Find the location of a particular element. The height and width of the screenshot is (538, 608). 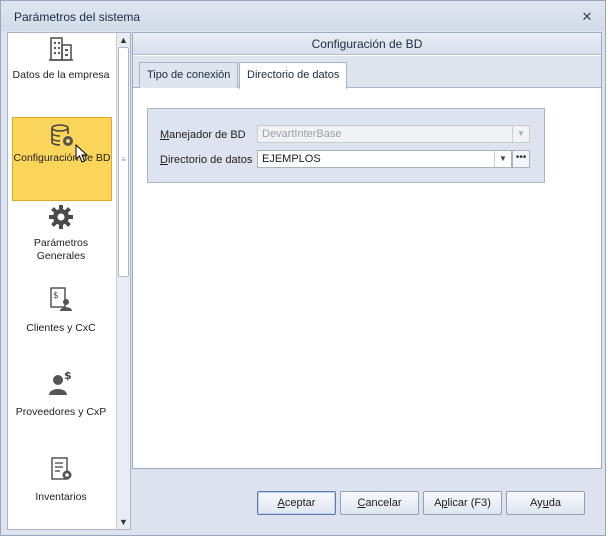

title-bar: Parámetros del sistema ✕ is located at coordinates (303, 16).